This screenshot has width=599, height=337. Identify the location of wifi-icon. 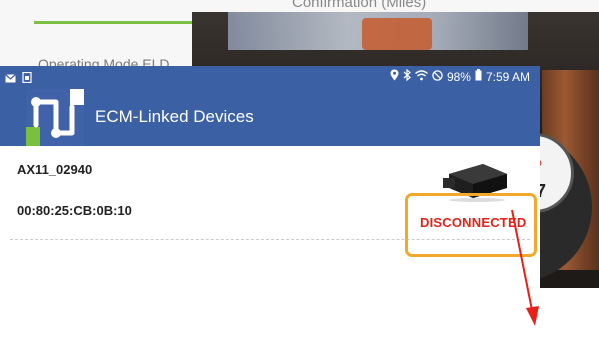
(421, 76).